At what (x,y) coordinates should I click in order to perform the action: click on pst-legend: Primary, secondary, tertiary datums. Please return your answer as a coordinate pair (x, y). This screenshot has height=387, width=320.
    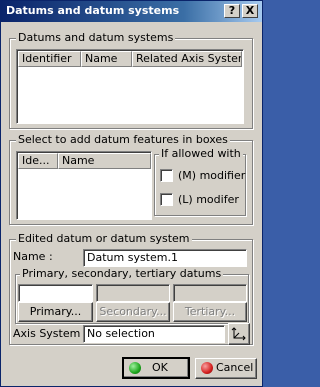
    Looking at the image, I should click on (122, 273).